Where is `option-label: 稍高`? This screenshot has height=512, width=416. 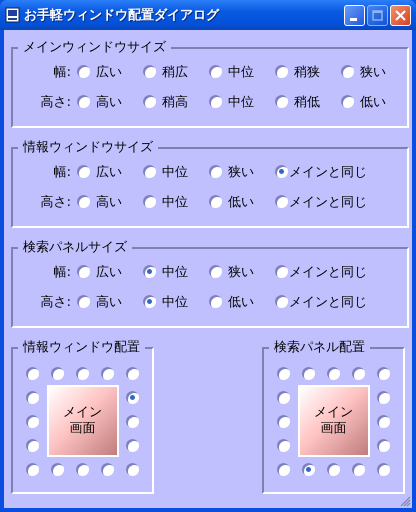
option-label: 稍高 is located at coordinates (175, 102).